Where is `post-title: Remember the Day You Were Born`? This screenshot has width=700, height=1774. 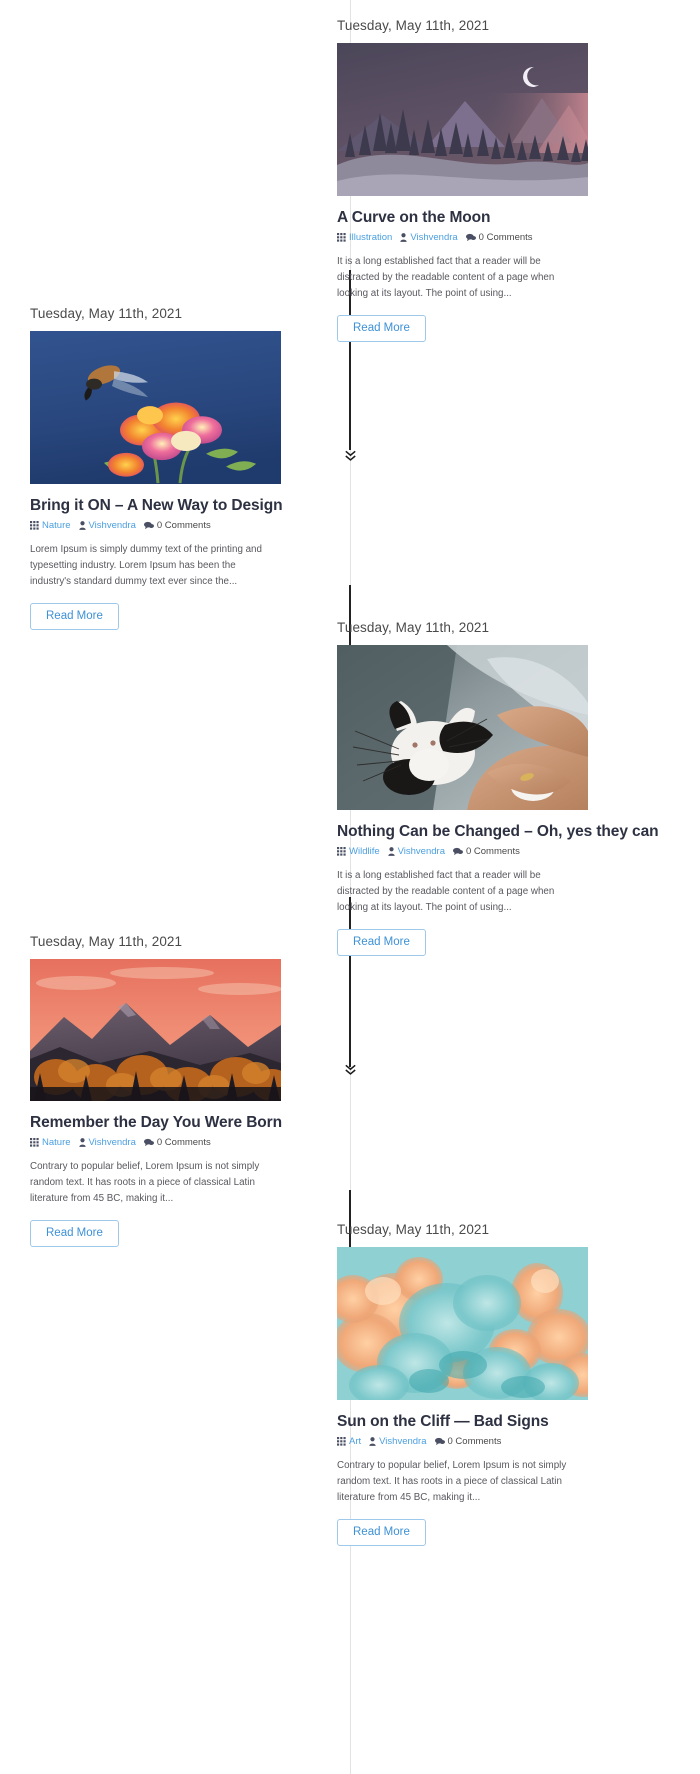 post-title: Remember the Day You Were Born is located at coordinates (156, 1122).